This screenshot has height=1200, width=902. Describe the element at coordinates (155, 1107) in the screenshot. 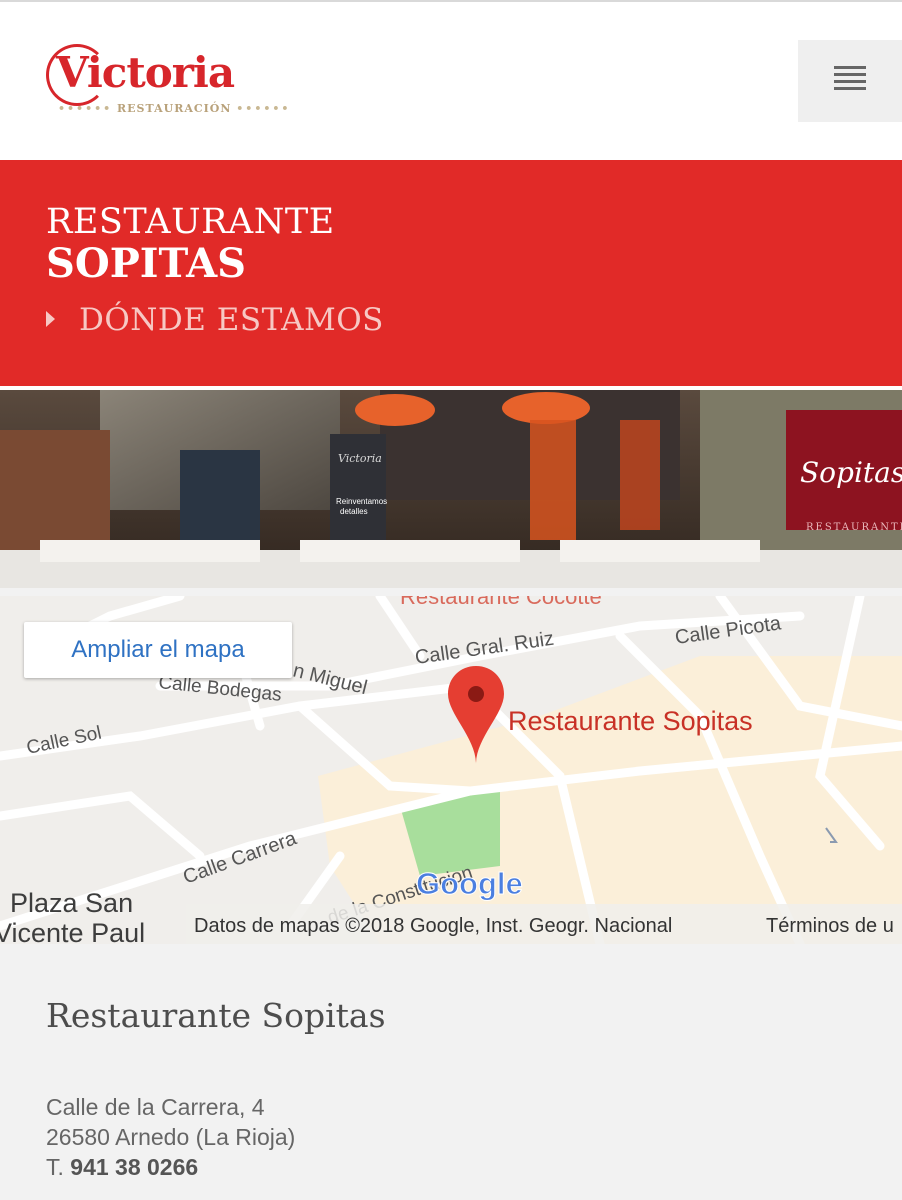

I see `address-line1: Calle de la Carrera, 4` at that location.